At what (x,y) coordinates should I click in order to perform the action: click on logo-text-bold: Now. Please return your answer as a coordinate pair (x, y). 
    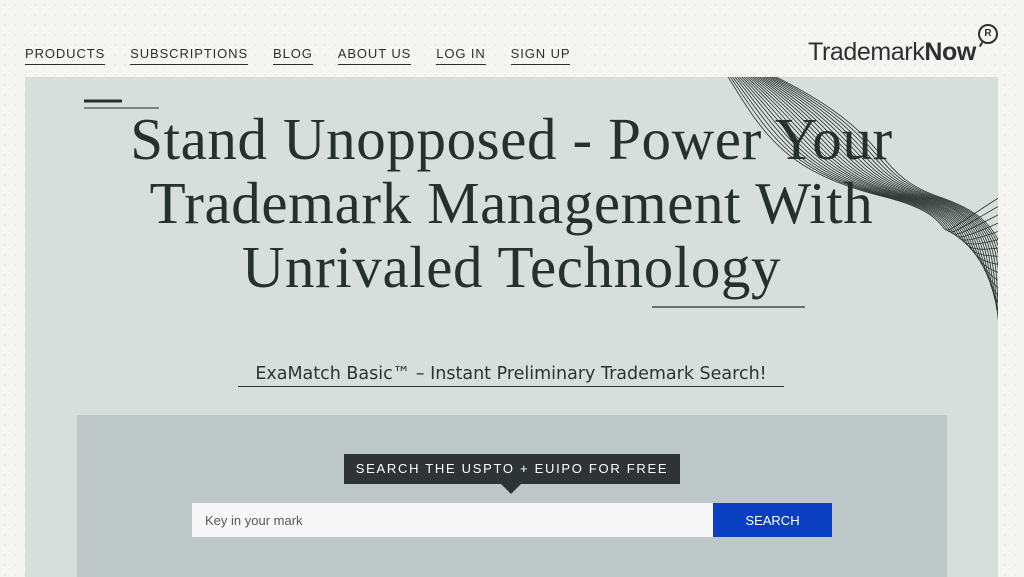
    Looking at the image, I should click on (950, 52).